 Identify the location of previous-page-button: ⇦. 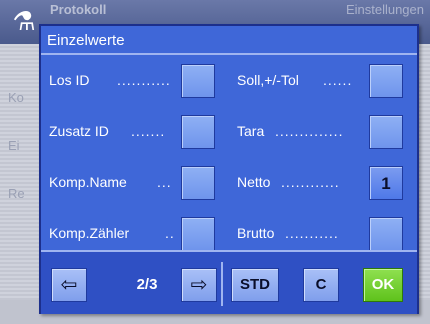
(69, 285).